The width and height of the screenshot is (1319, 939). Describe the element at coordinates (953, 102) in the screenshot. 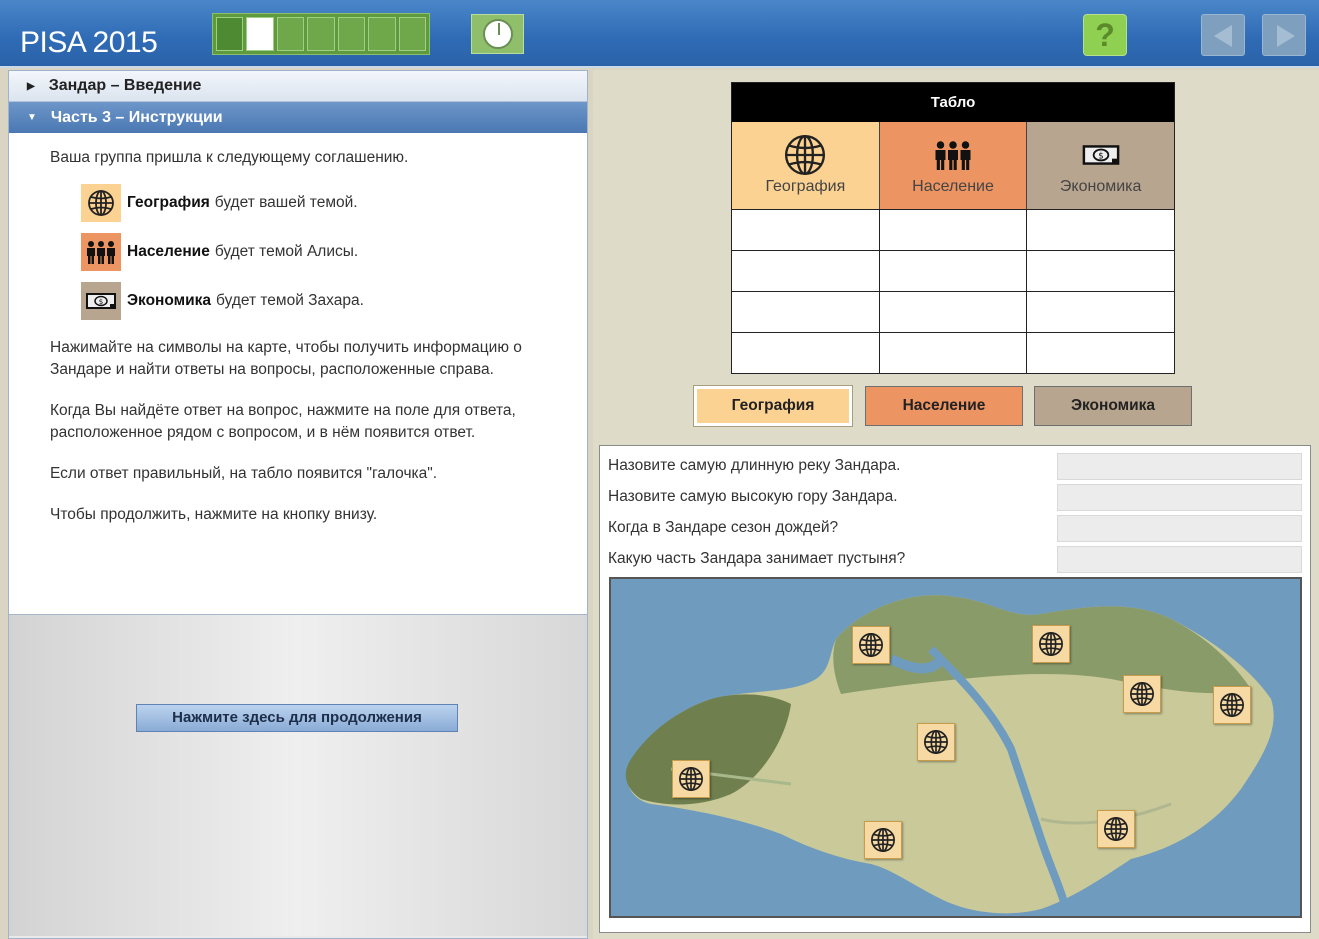

I see `scoreboard-title: Табло` at that location.